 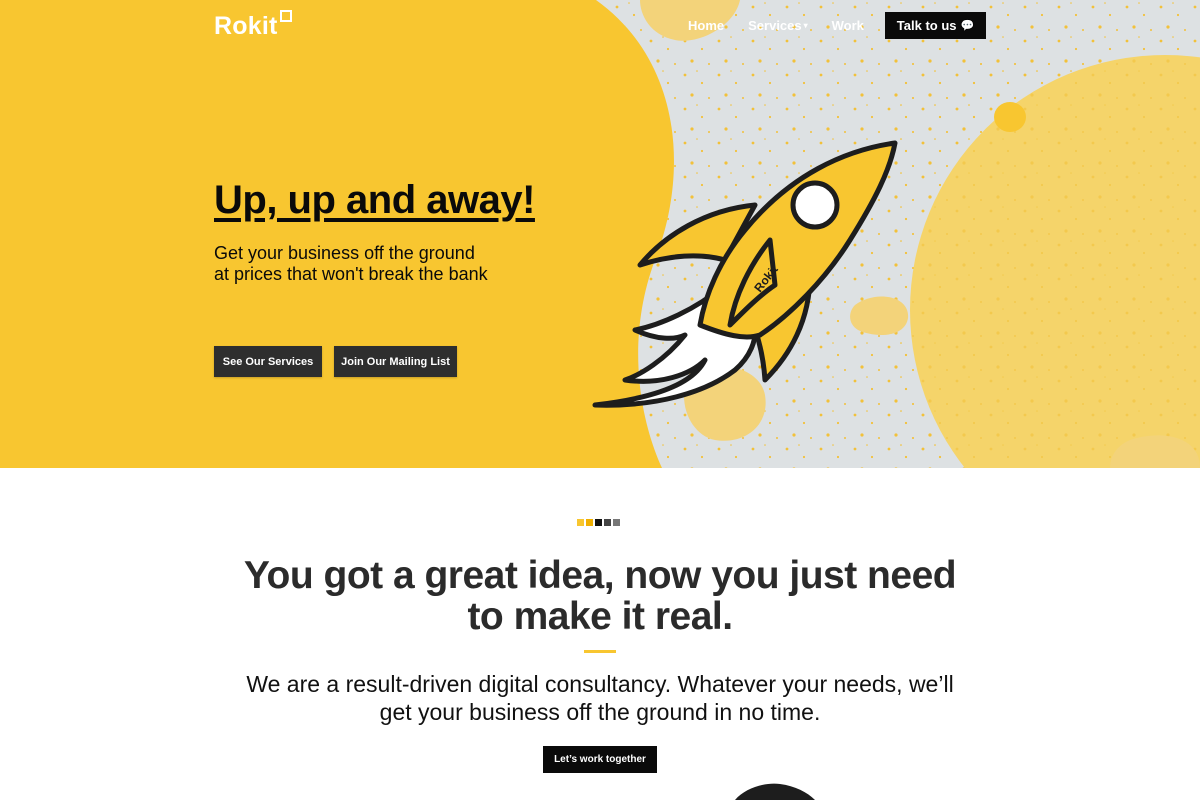 I want to click on brand-logo: Rokit, so click(x=253, y=27).